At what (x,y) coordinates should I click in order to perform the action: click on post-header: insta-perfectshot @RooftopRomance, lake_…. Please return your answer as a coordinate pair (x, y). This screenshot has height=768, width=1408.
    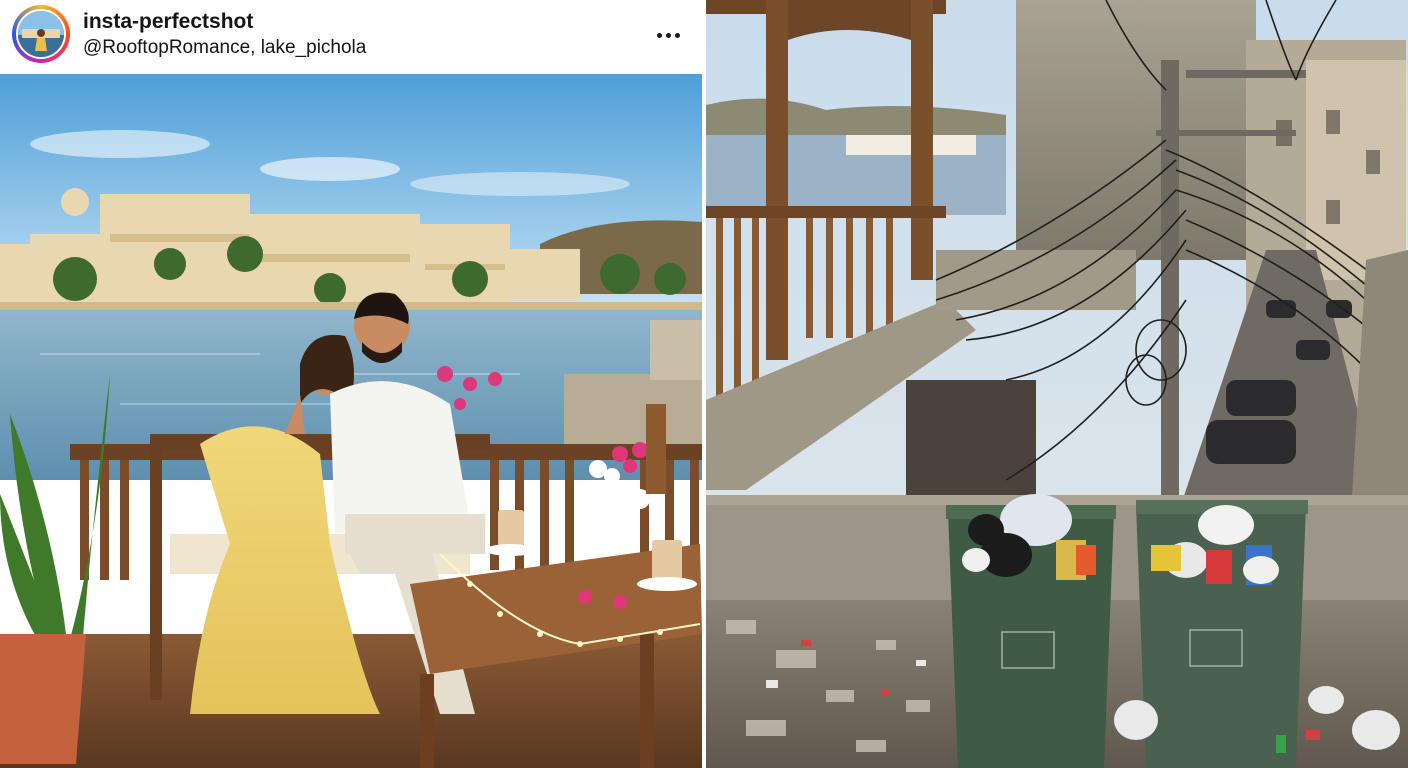
    Looking at the image, I should click on (351, 36).